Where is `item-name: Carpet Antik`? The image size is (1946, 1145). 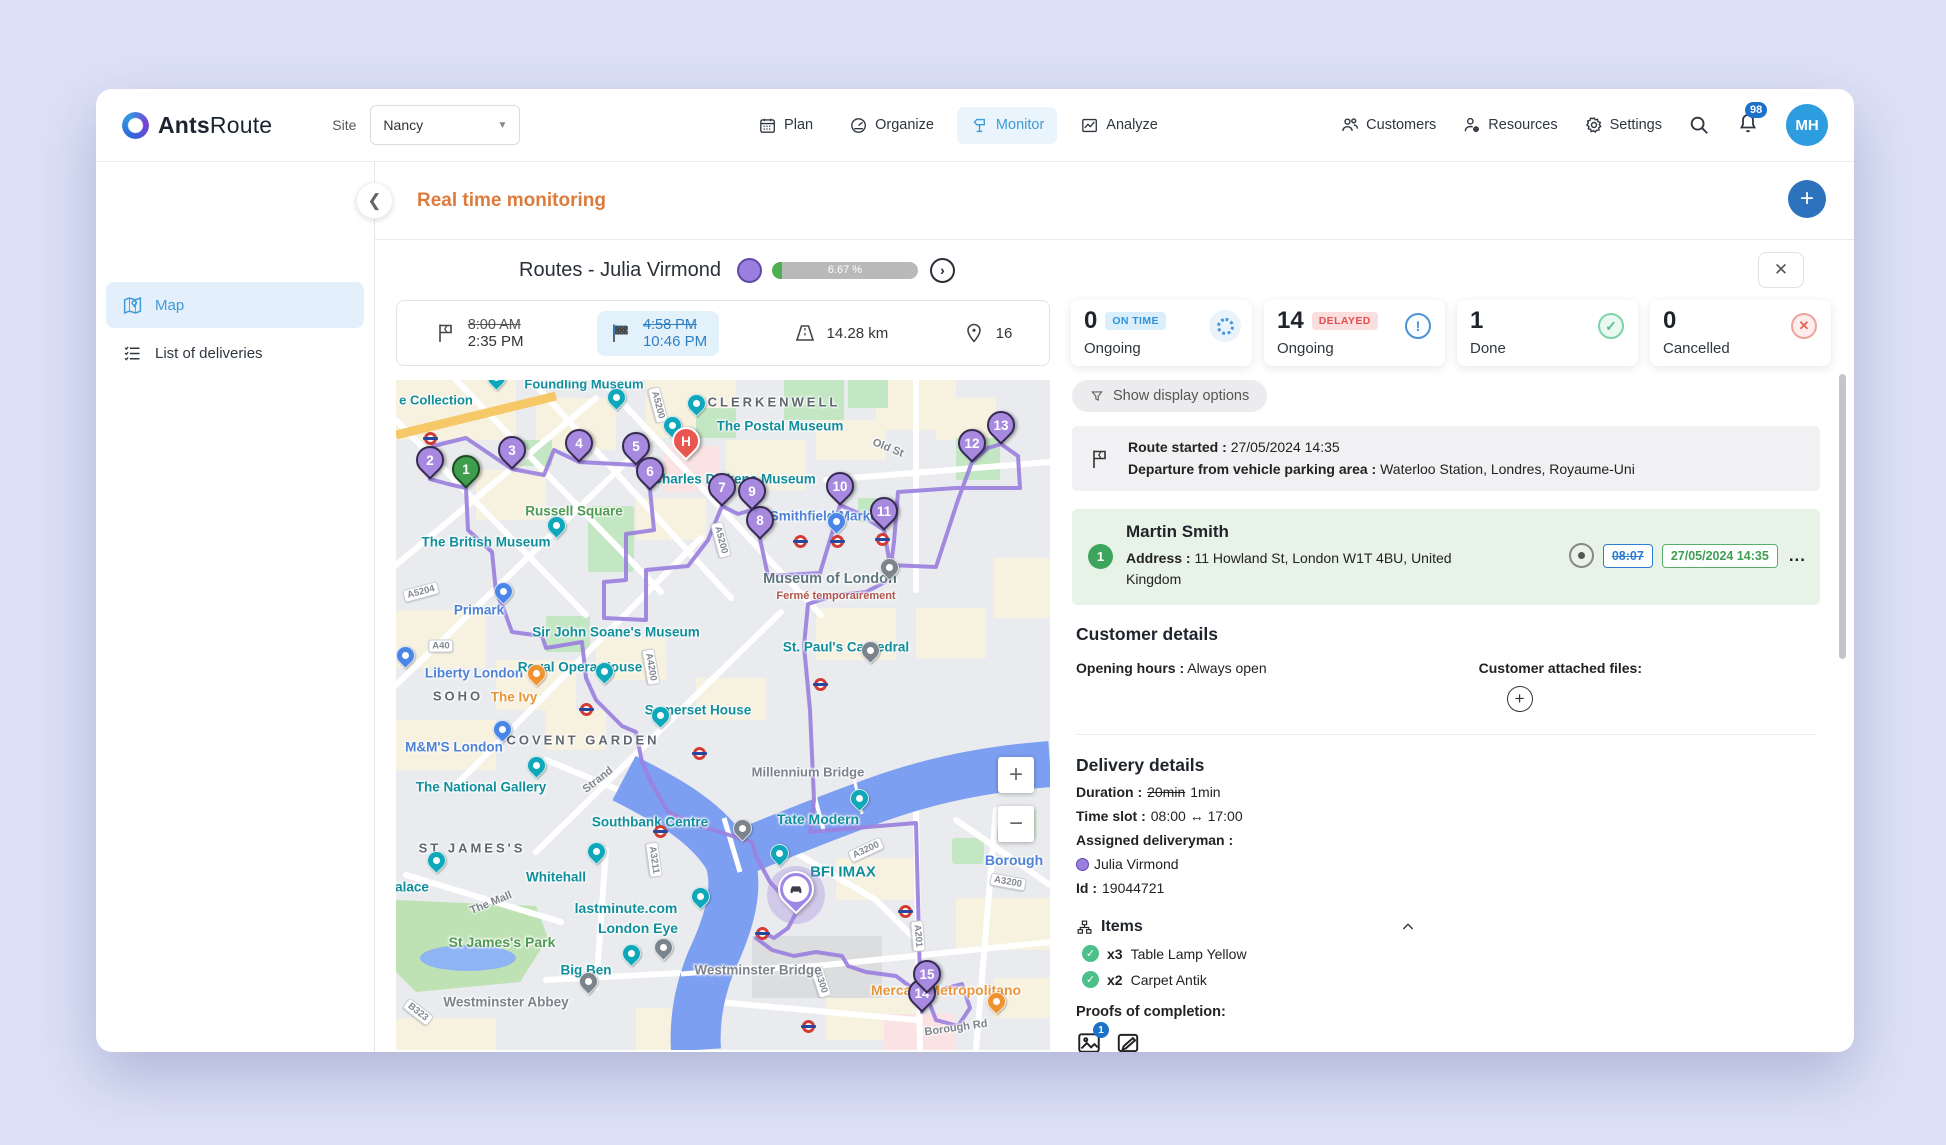
item-name: Carpet Antik is located at coordinates (1168, 979).